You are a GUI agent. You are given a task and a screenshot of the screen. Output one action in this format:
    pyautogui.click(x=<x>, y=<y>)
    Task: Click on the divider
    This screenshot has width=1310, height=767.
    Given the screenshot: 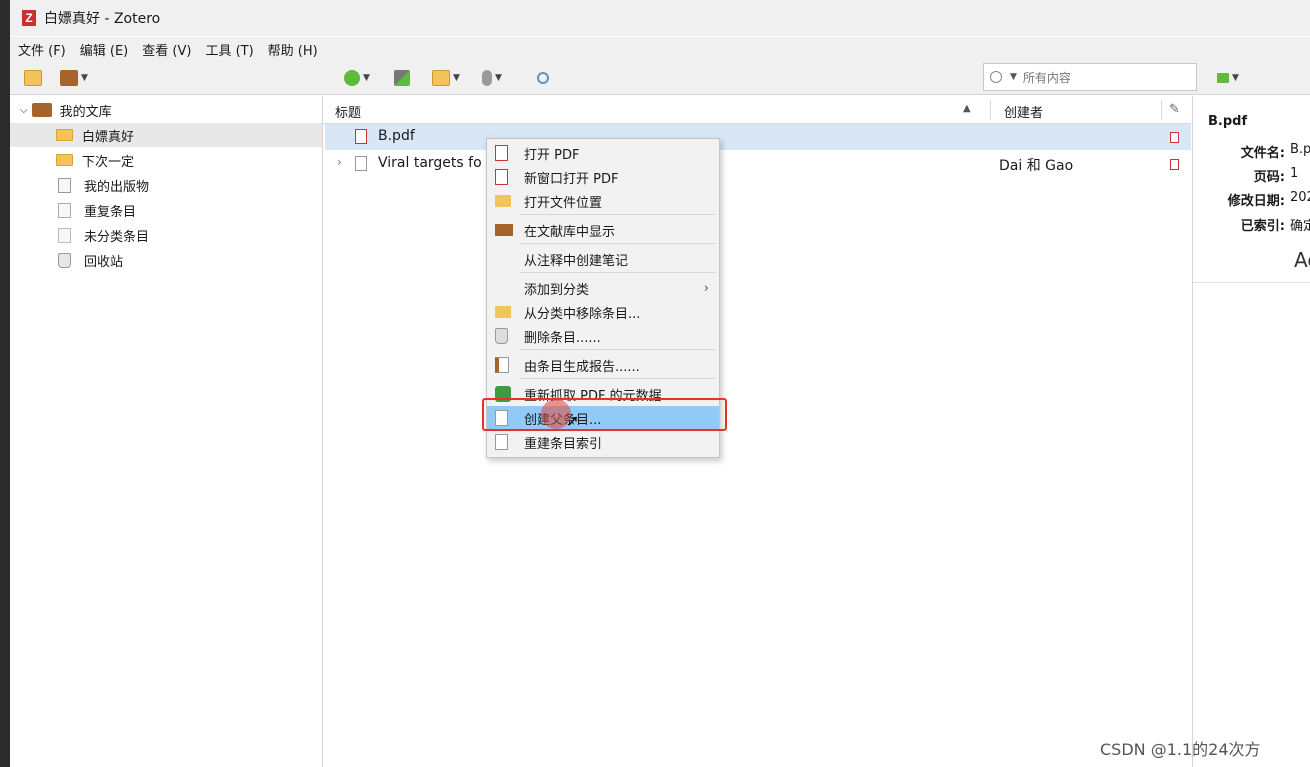 What is the action you would take?
    pyautogui.click(x=1251, y=282)
    